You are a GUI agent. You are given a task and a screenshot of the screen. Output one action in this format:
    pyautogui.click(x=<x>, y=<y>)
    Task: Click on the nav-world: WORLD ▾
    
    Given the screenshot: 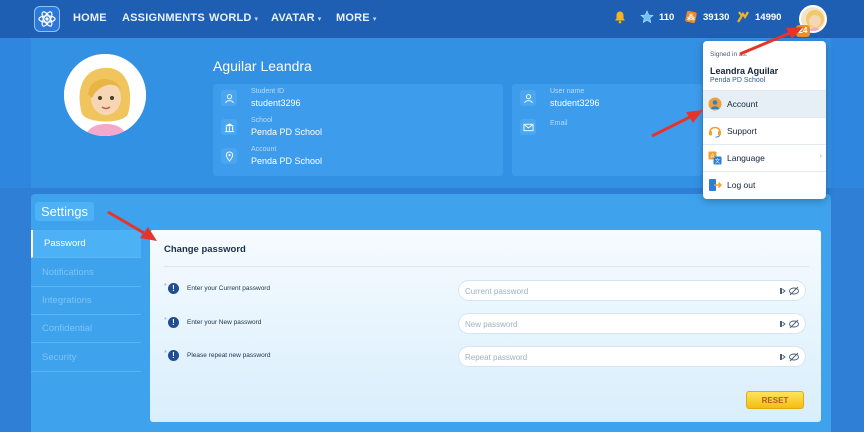 What is the action you would take?
    pyautogui.click(x=233, y=18)
    